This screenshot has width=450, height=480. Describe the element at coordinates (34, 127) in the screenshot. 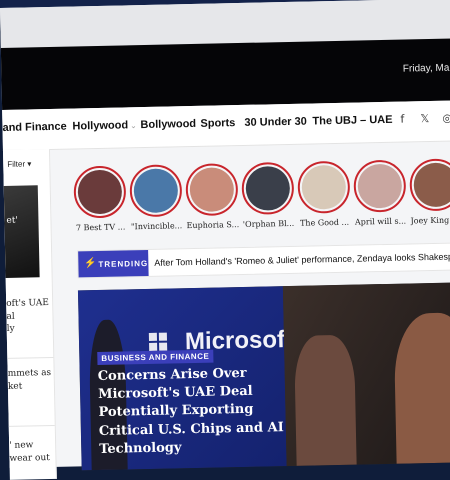

I see `nav-item-business-finance: and Finance` at that location.